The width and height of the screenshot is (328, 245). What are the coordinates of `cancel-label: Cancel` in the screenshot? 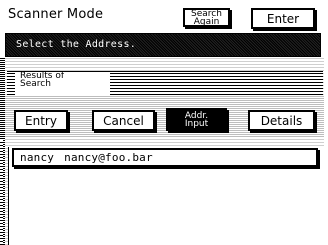 It's located at (123, 120).